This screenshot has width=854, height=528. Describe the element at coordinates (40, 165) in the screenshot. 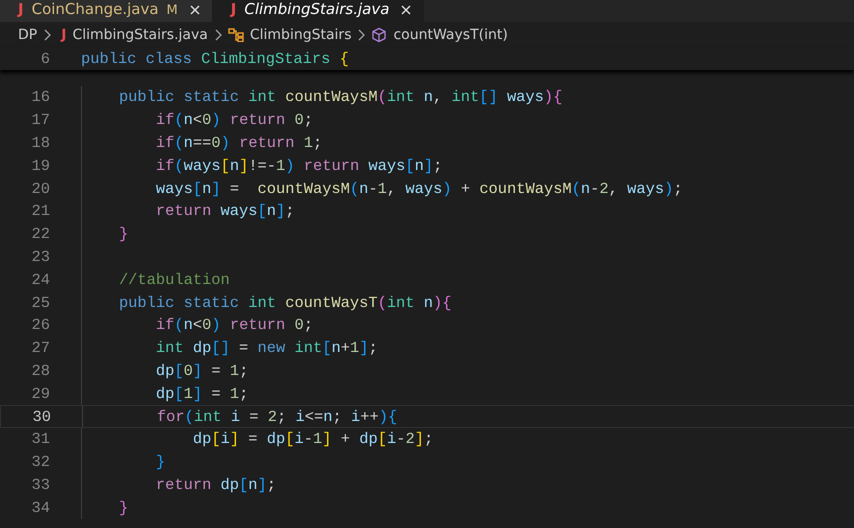

I see `line-number: 19` at that location.